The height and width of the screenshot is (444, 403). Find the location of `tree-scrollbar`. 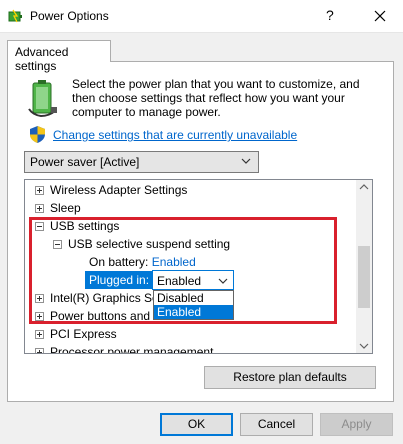

tree-scrollbar is located at coordinates (364, 266).